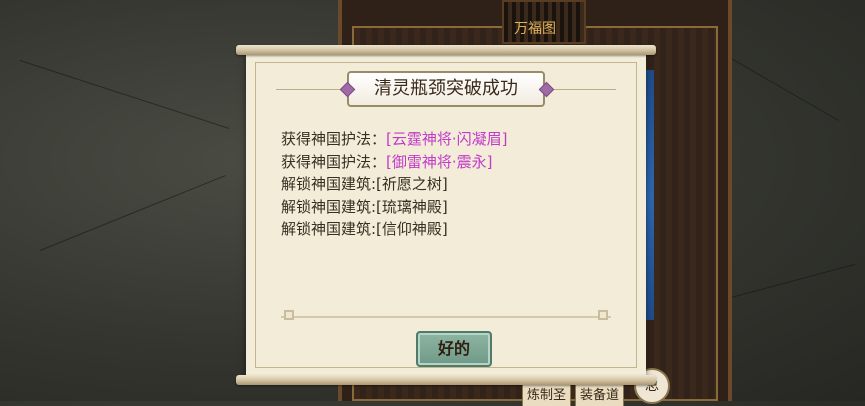 Image resolution: width=865 pixels, height=406 pixels. I want to click on dialog-title: 清灵瓶颈突破成功, so click(446, 89).